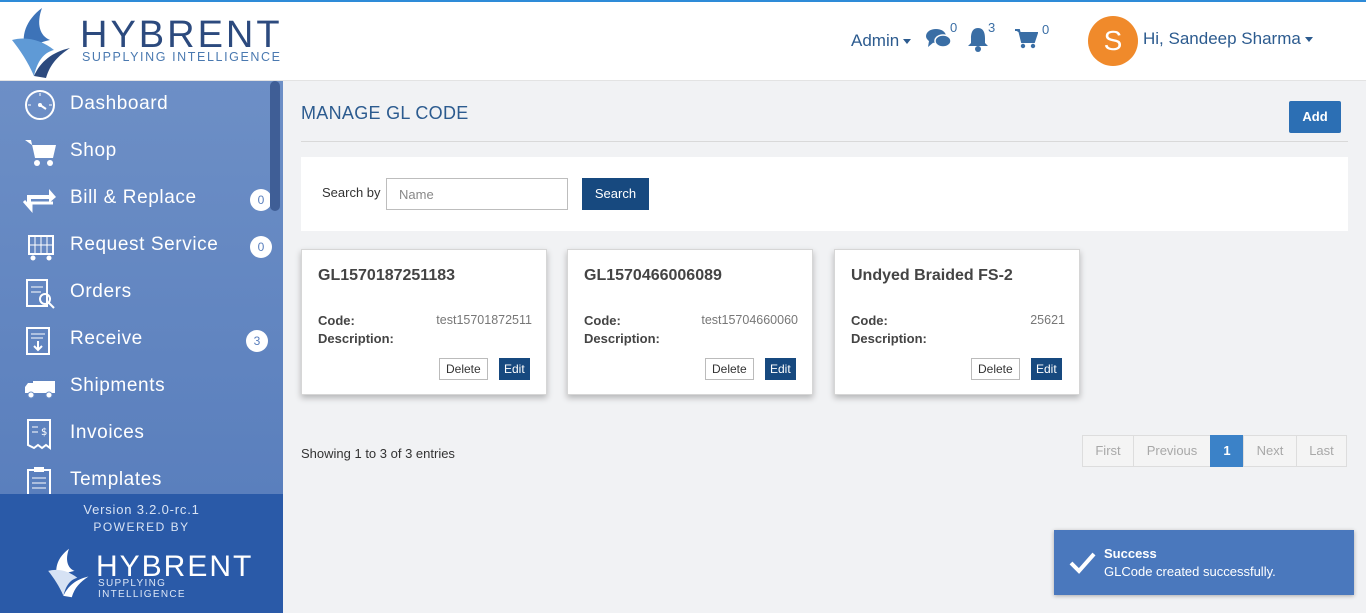 This screenshot has width=1366, height=613. Describe the element at coordinates (118, 385) in the screenshot. I see `sidebar-item-label: Shipments` at that location.